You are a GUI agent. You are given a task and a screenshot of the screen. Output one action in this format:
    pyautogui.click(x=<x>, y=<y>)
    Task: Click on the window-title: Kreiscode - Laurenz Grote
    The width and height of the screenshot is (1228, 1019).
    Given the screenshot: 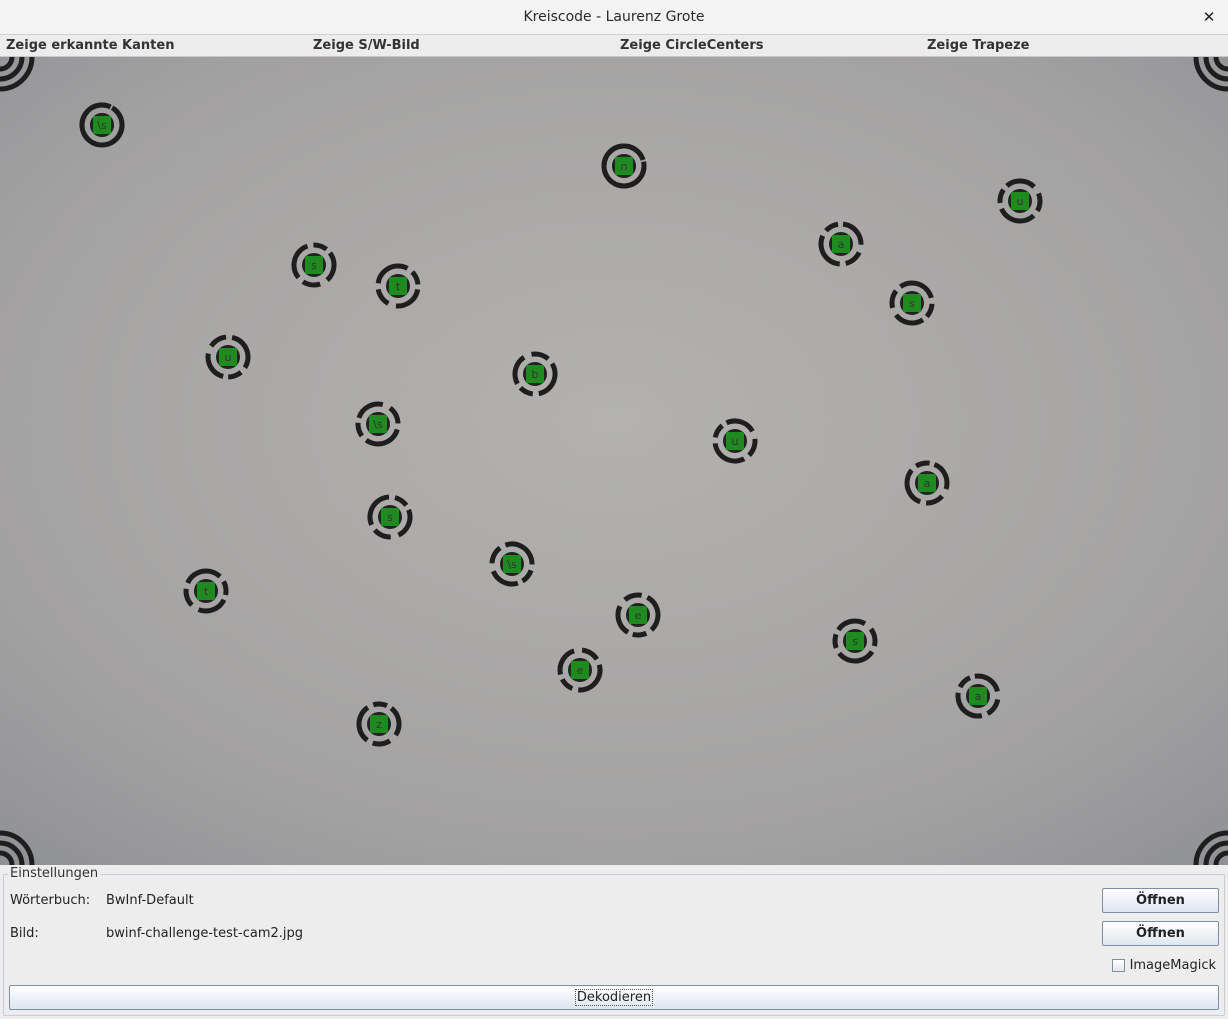 What is the action you would take?
    pyautogui.click(x=614, y=17)
    